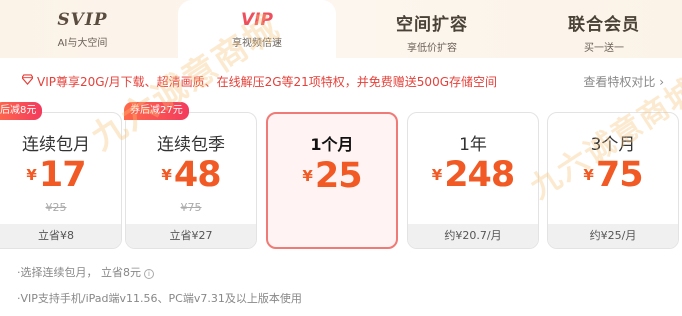 The height and width of the screenshot is (316, 682). What do you see at coordinates (257, 43) in the screenshot?
I see `tab-vip-subtitle: 享视频倍速` at bounding box center [257, 43].